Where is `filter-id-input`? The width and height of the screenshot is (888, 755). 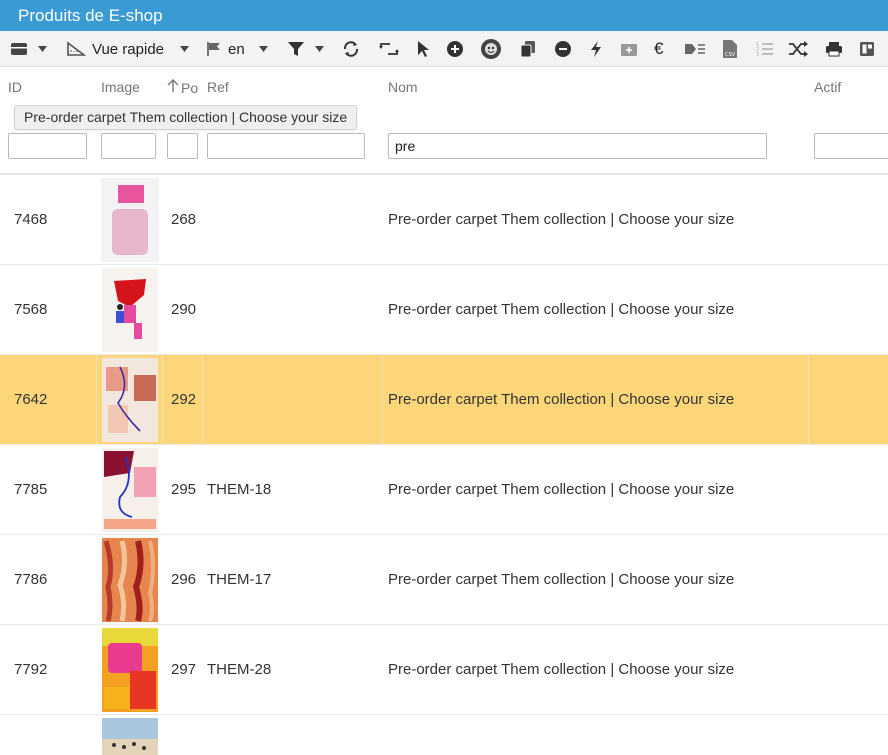
filter-id-input is located at coordinates (47, 146).